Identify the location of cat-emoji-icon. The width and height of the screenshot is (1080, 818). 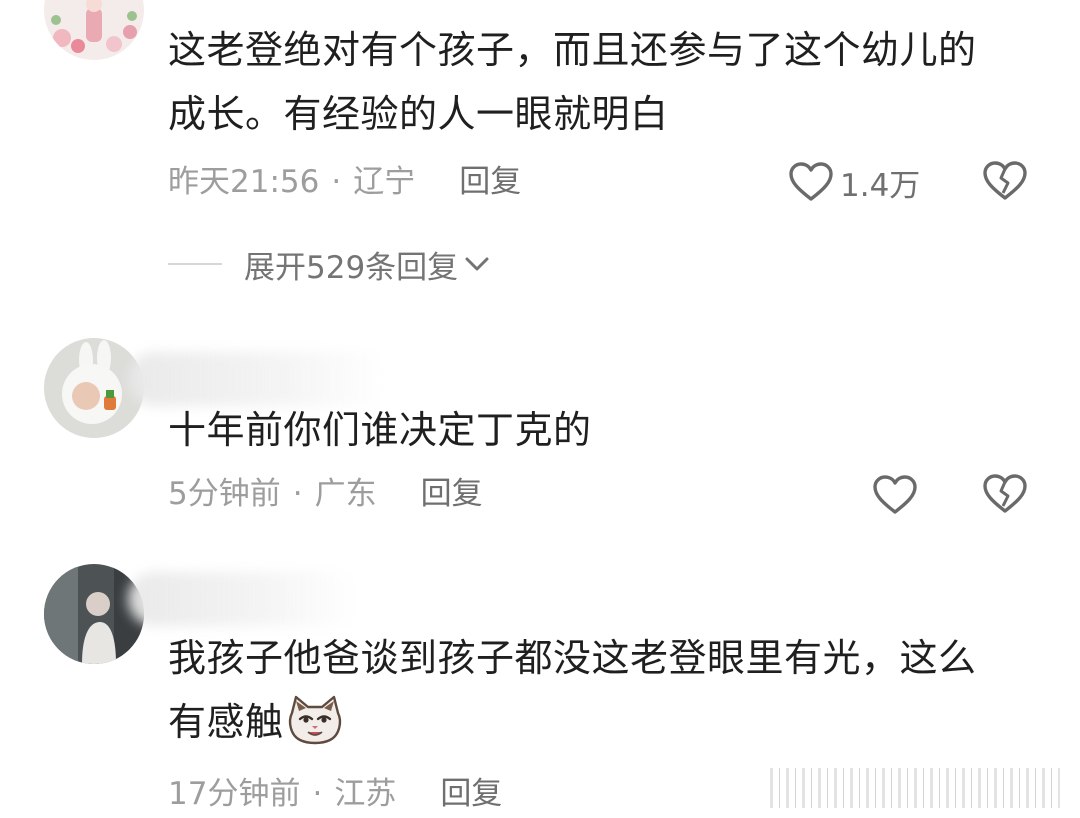
(315, 720).